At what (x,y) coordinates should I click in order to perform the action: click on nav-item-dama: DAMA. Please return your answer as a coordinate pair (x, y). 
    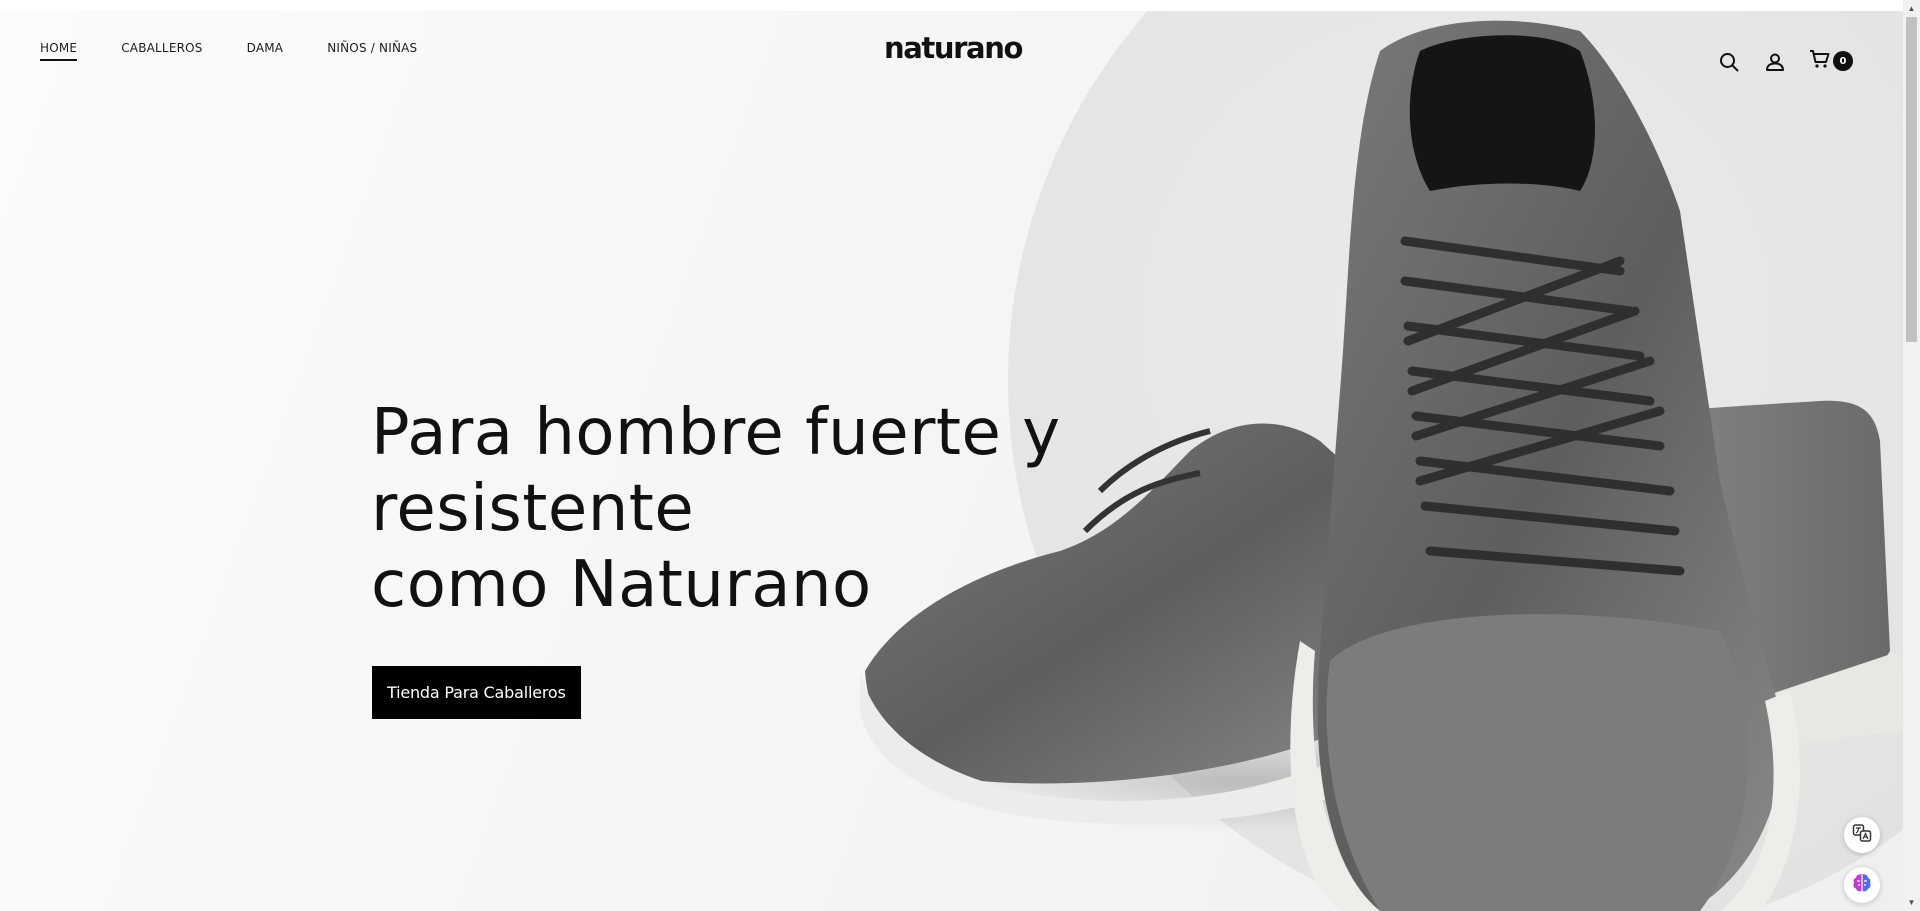
    Looking at the image, I should click on (265, 51).